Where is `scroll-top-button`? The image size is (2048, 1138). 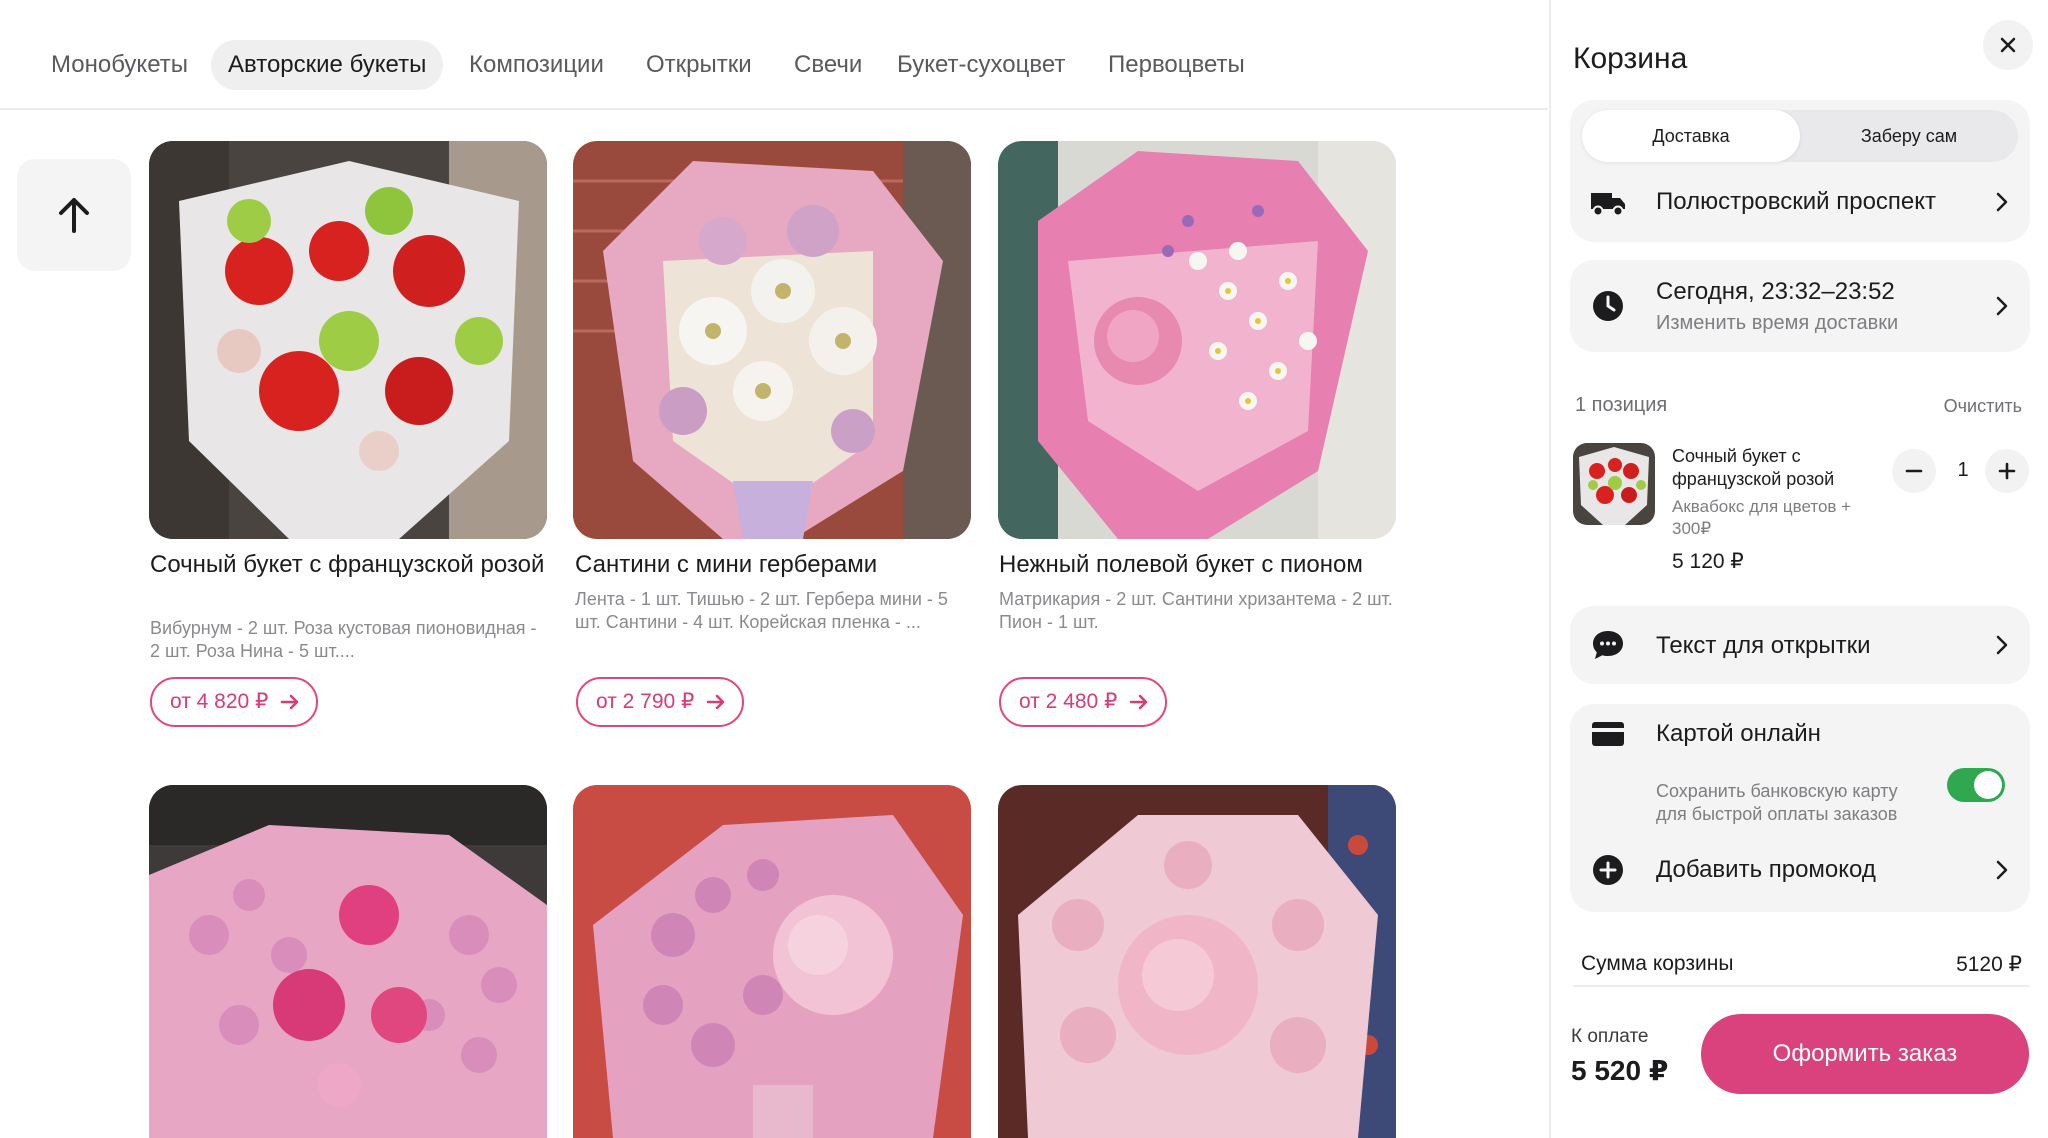 scroll-top-button is located at coordinates (74, 215).